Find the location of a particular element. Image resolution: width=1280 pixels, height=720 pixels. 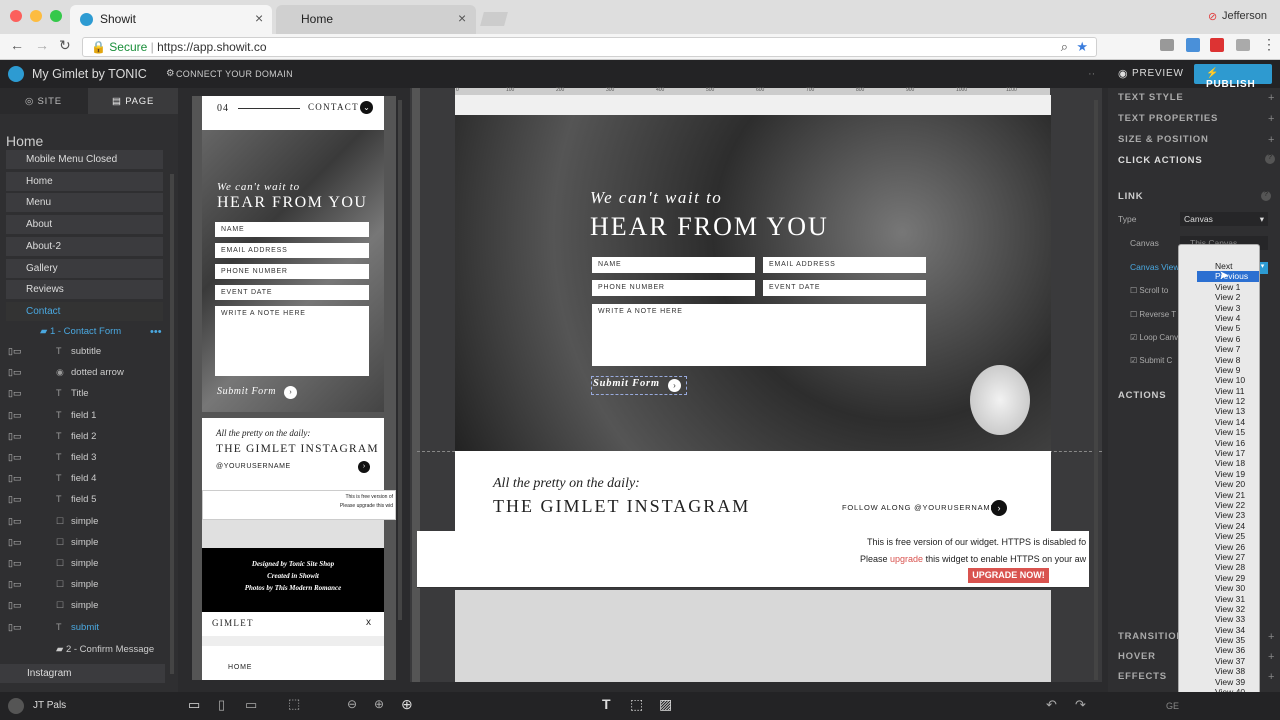

dropdown-option: View 14 is located at coordinates (1228, 422).